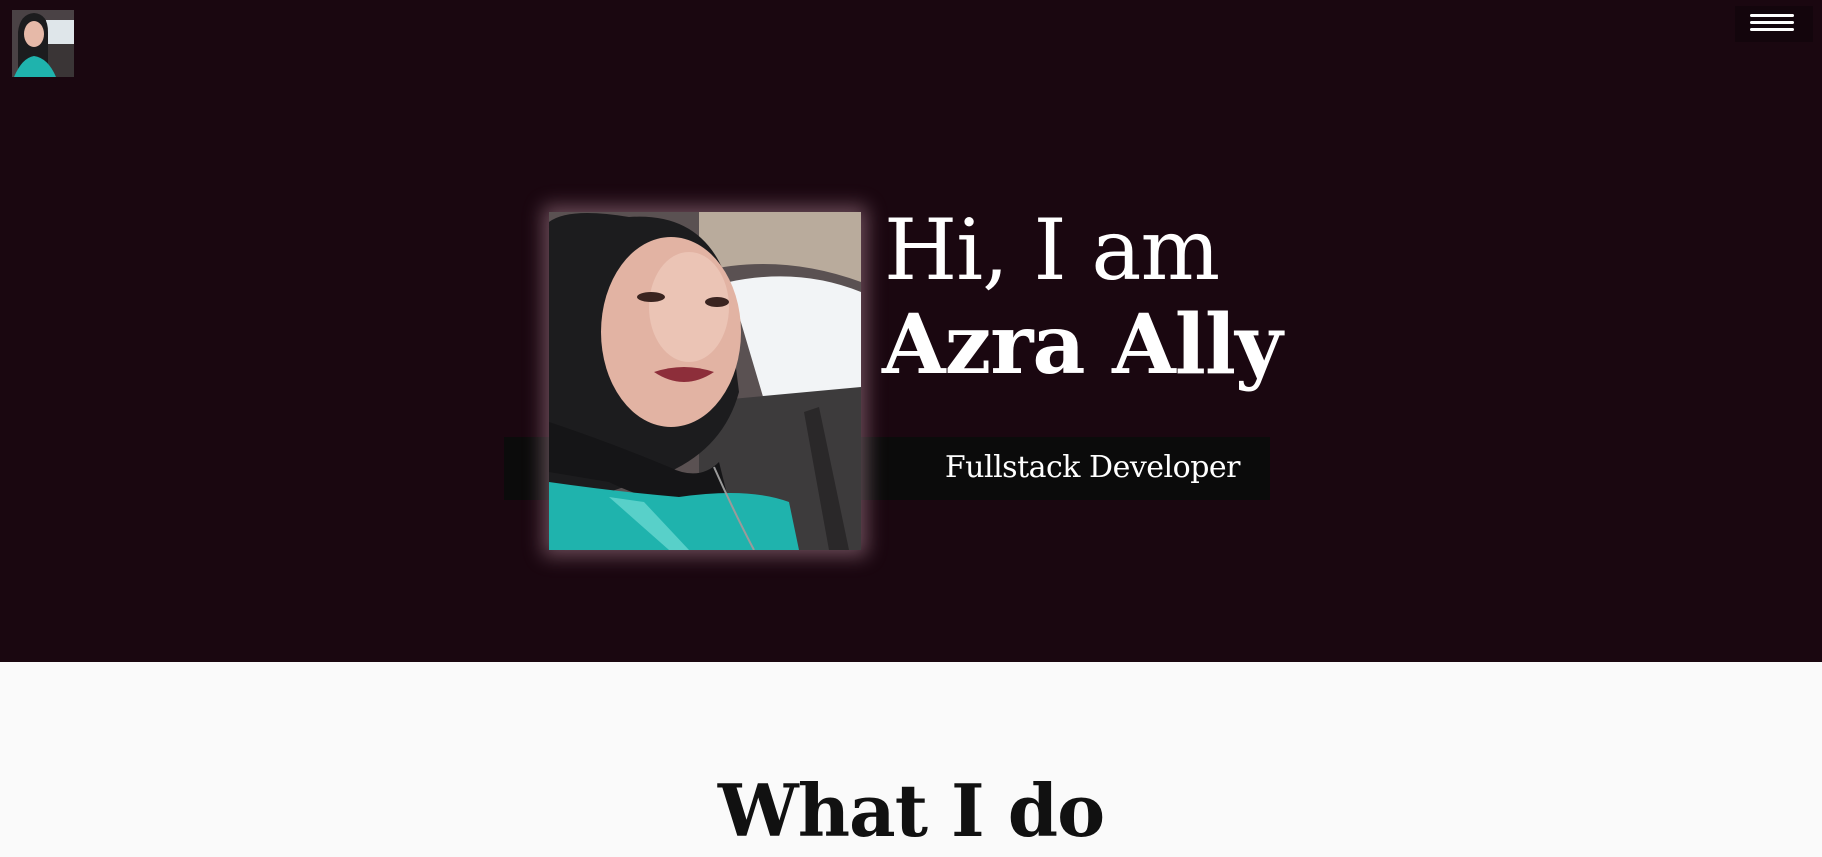  I want to click on section-title: What I do, so click(911, 810).